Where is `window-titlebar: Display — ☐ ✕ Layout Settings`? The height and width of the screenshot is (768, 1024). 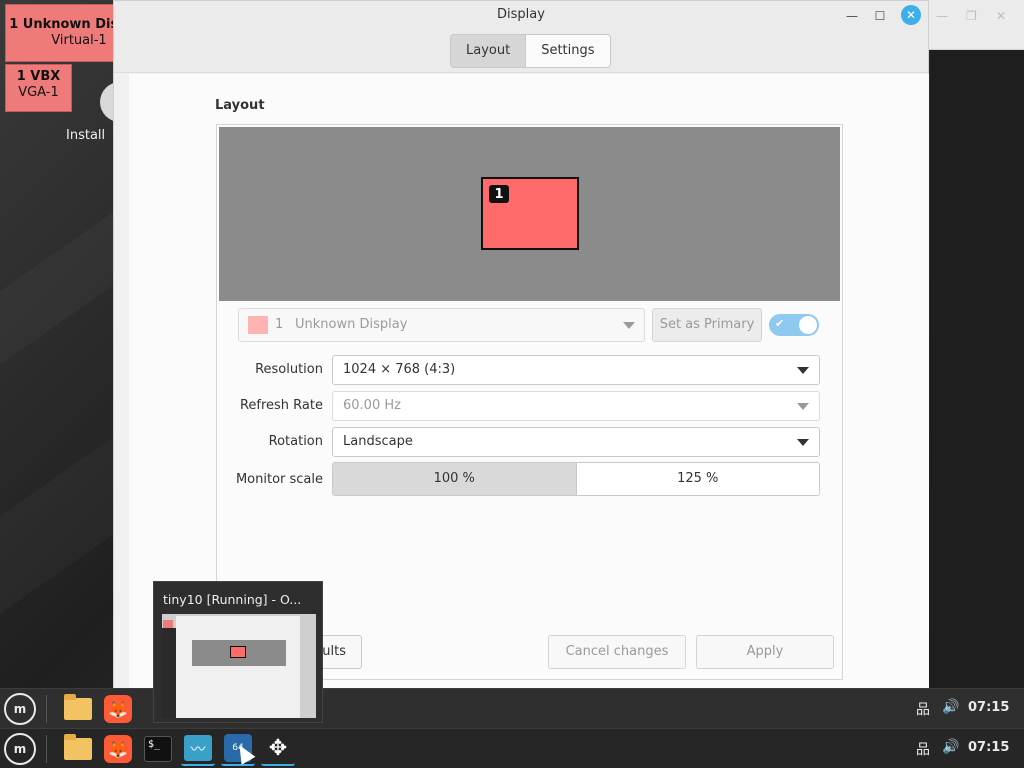 window-titlebar: Display — ☐ ✕ Layout Settings is located at coordinates (521, 37).